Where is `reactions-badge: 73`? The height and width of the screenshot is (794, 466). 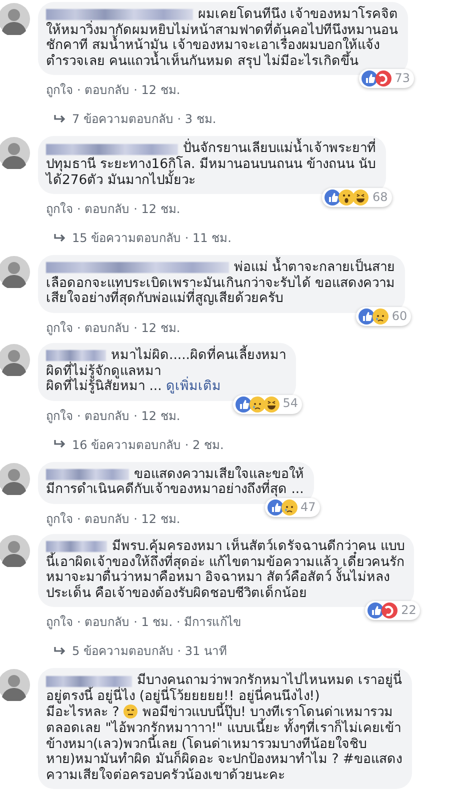 reactions-badge: 73 is located at coordinates (386, 78).